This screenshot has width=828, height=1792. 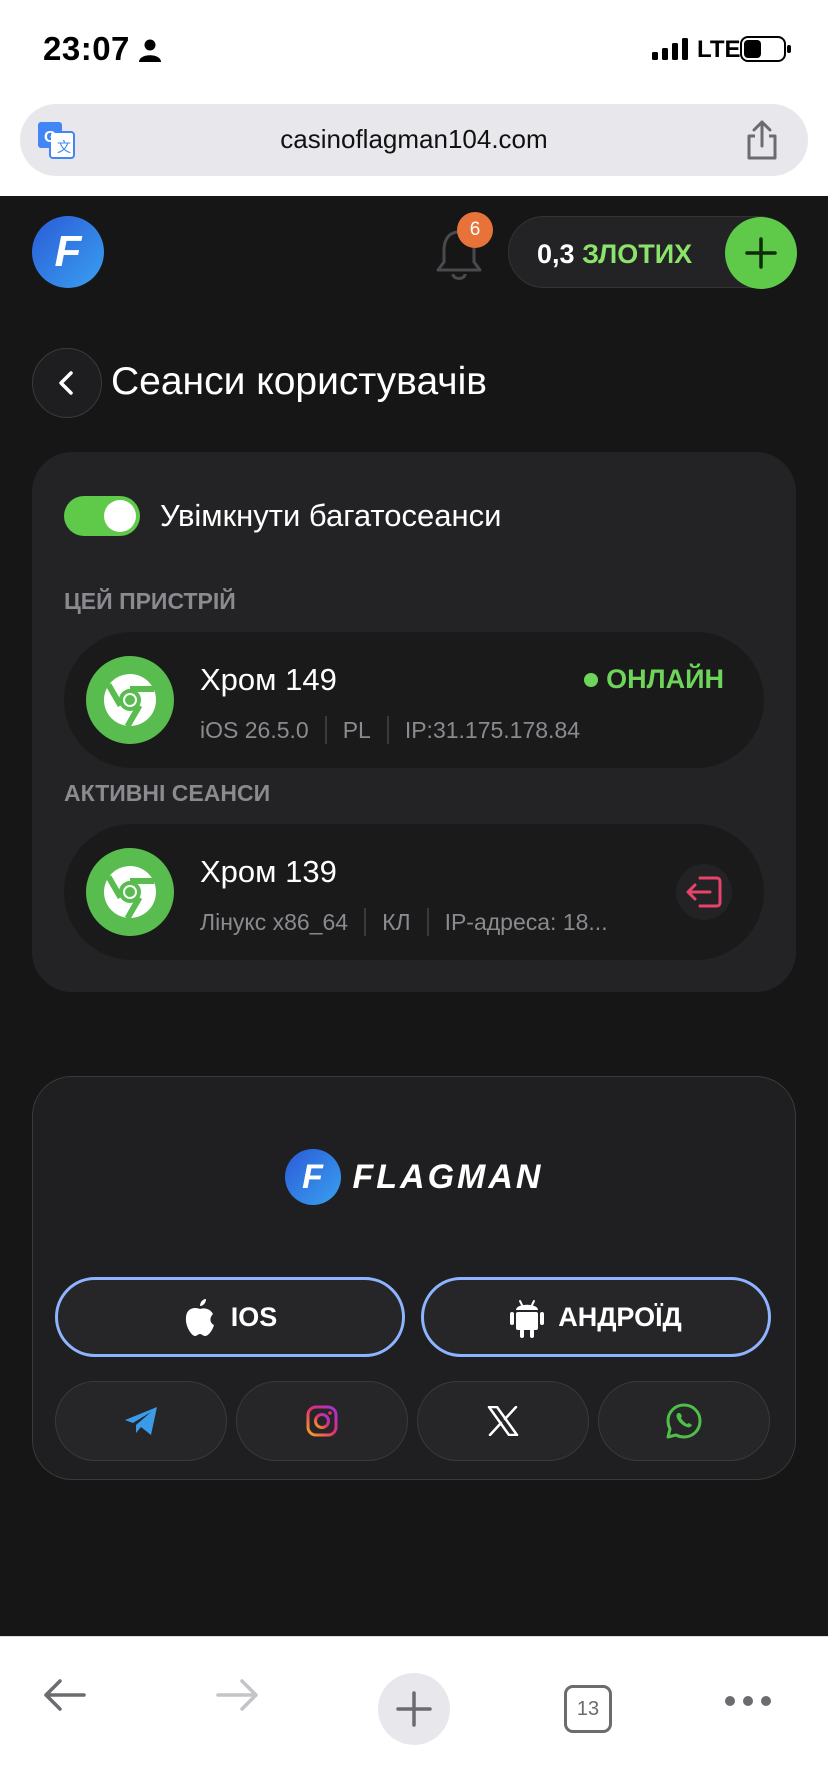 What do you see at coordinates (591, 679) in the screenshot?
I see `online-dot` at bounding box center [591, 679].